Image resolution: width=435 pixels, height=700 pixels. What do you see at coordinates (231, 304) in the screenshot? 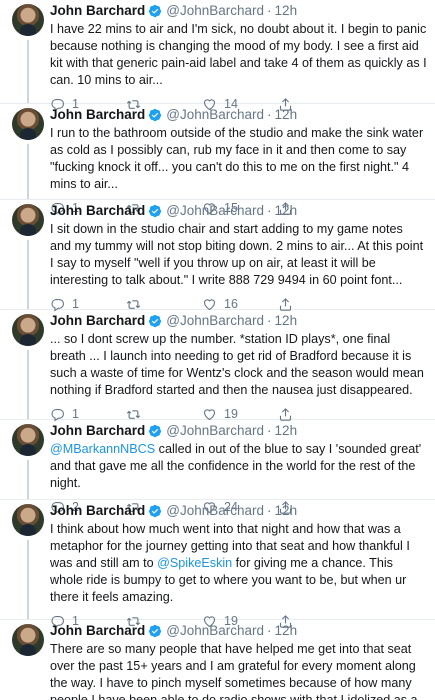
I see `like-count: 16` at bounding box center [231, 304].